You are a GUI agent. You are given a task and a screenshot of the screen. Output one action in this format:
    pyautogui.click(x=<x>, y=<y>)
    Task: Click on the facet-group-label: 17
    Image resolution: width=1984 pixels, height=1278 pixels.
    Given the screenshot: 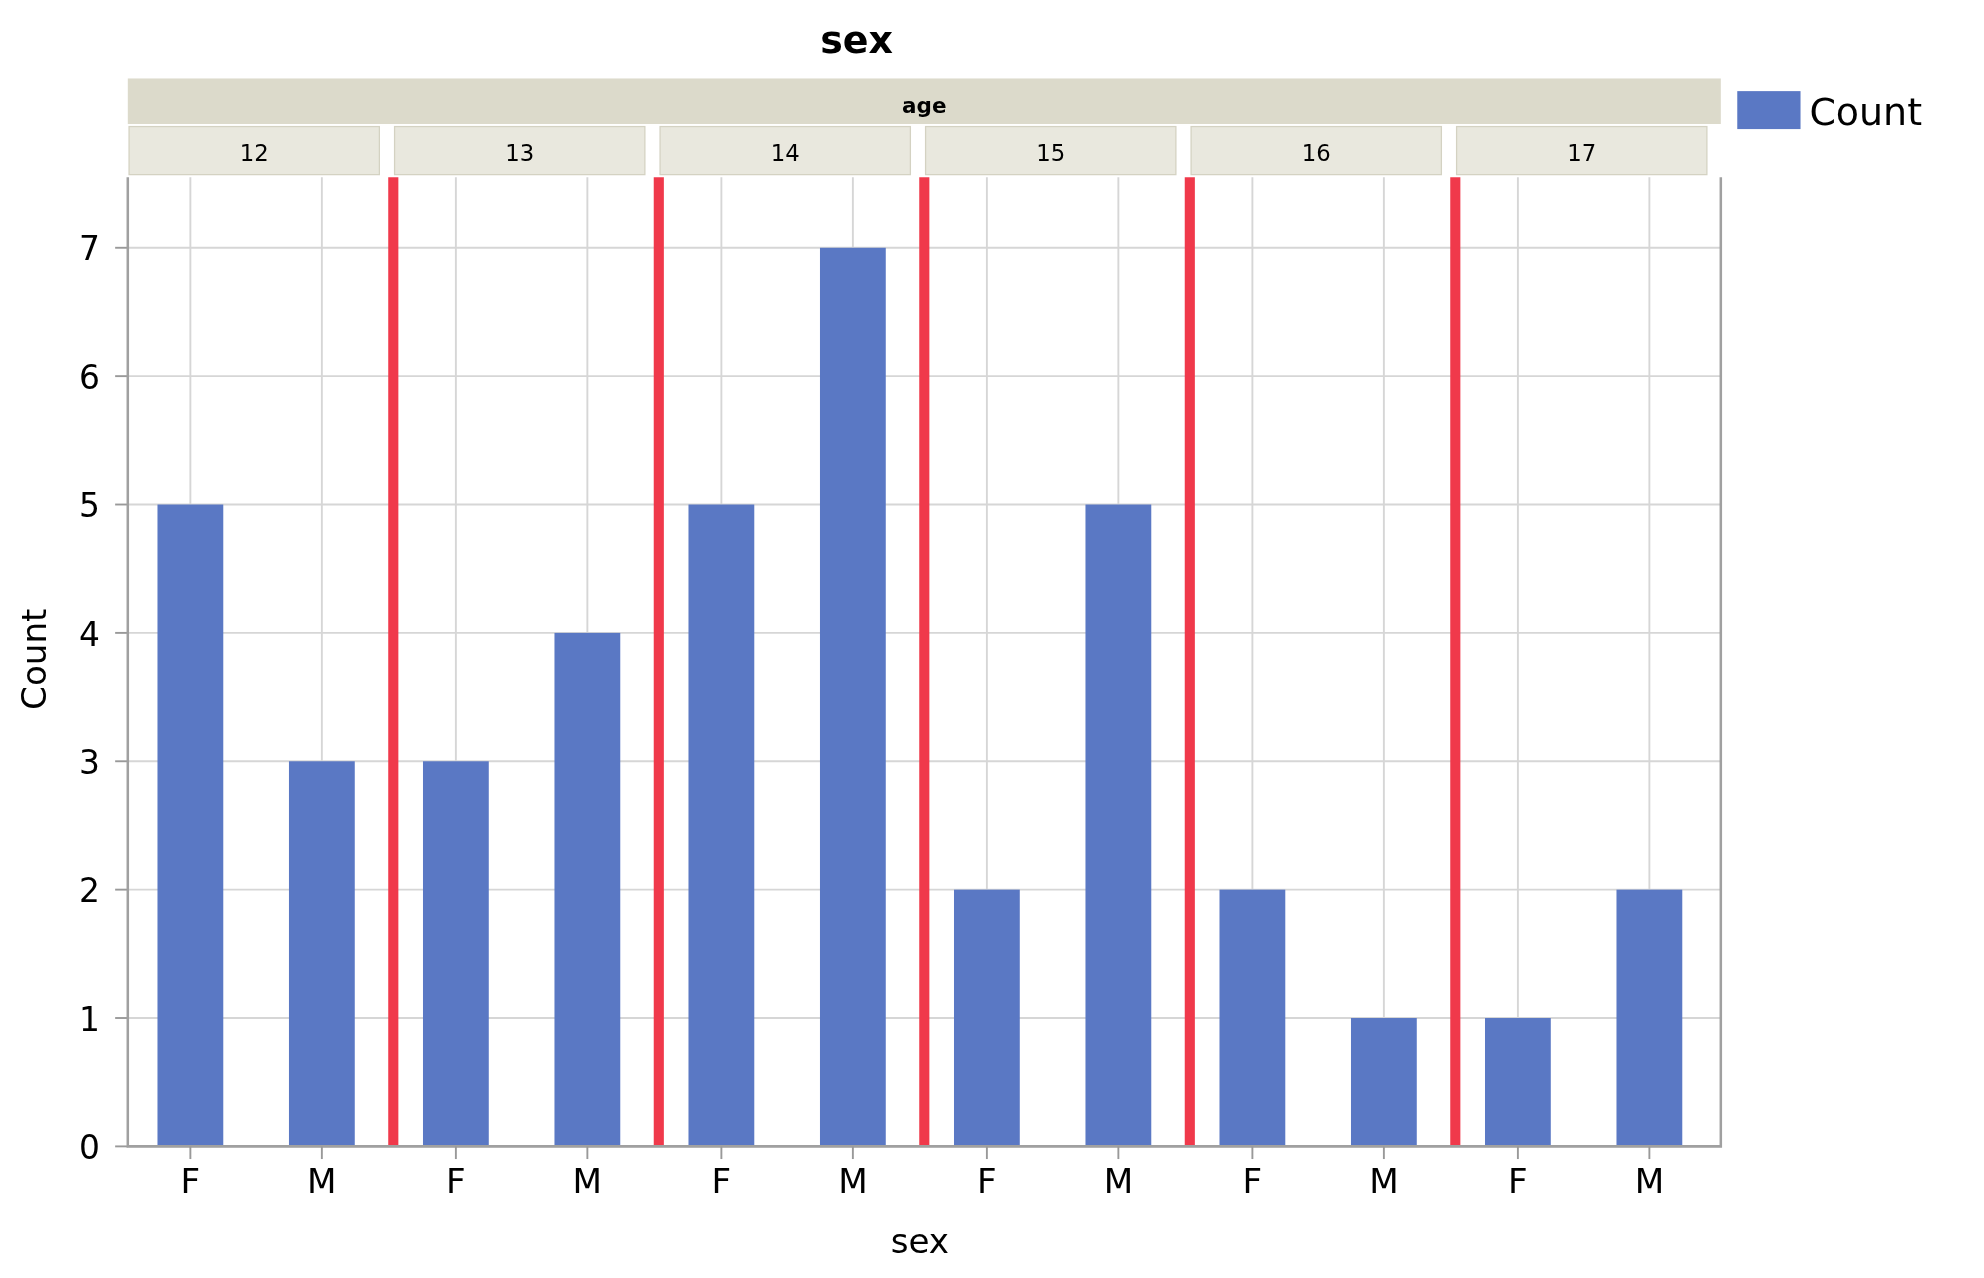 What is the action you would take?
    pyautogui.click(x=1582, y=152)
    